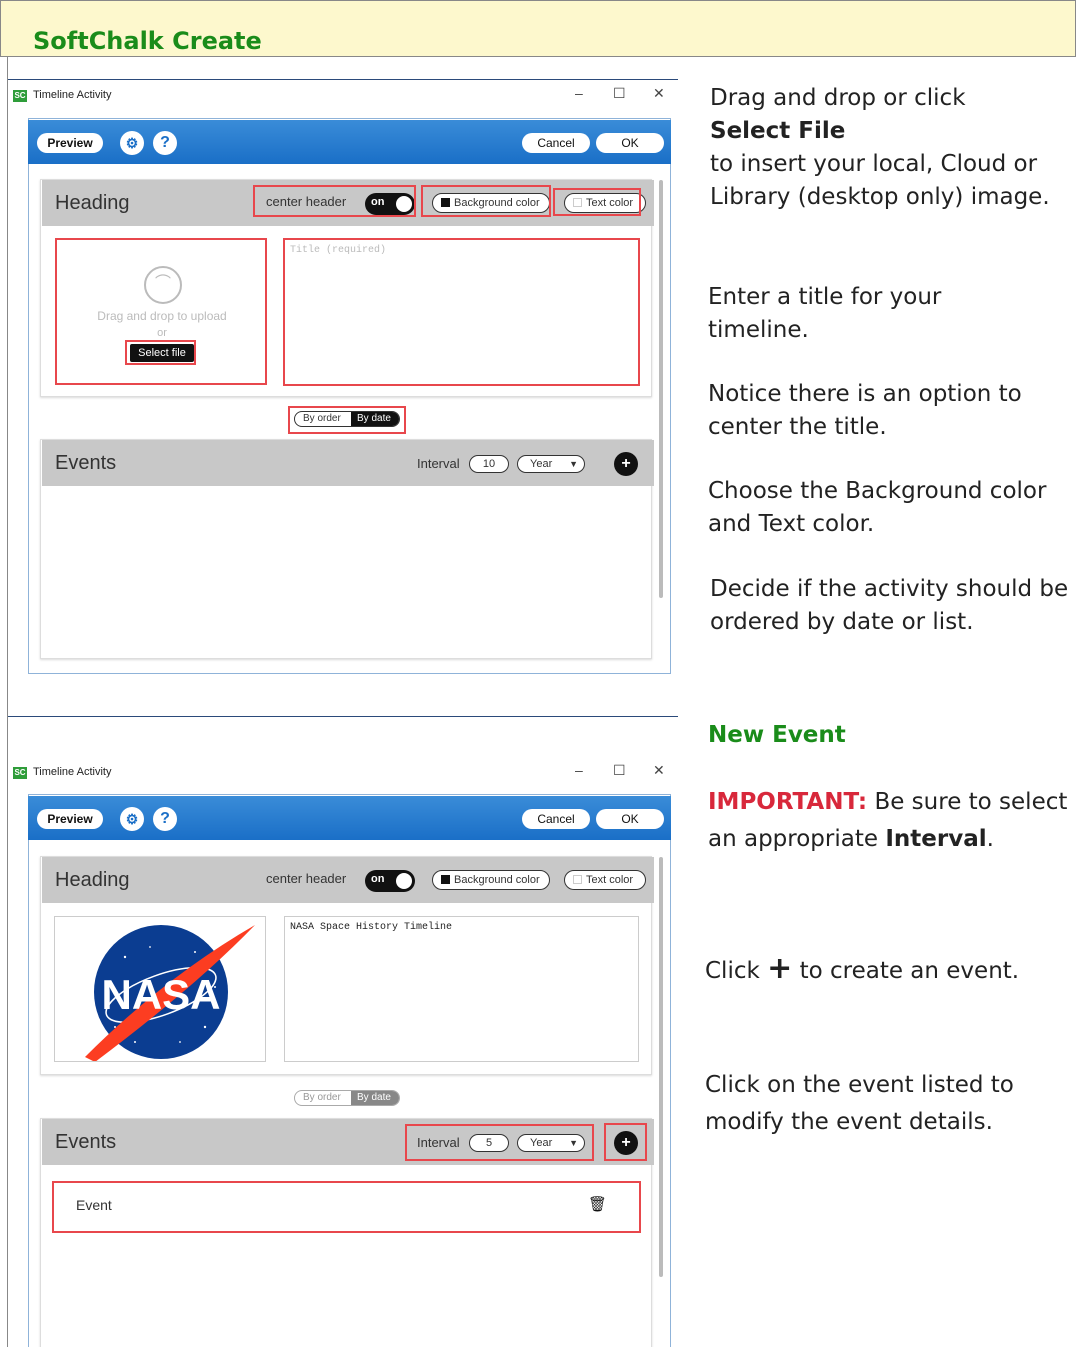  I want to click on background-color-label: Background color, so click(497, 880).